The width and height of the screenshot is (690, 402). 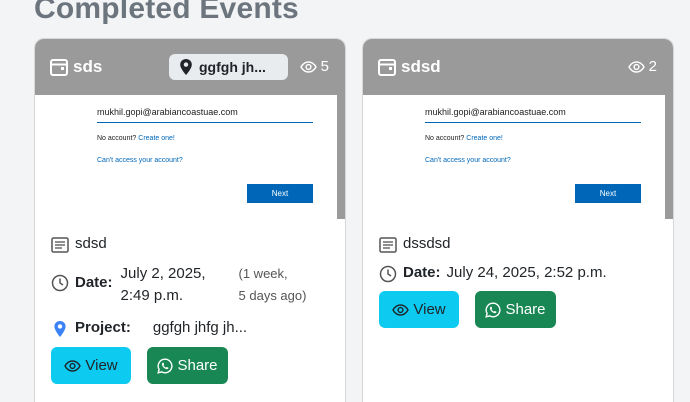 I want to click on event-description: sdsd, so click(x=91, y=243).